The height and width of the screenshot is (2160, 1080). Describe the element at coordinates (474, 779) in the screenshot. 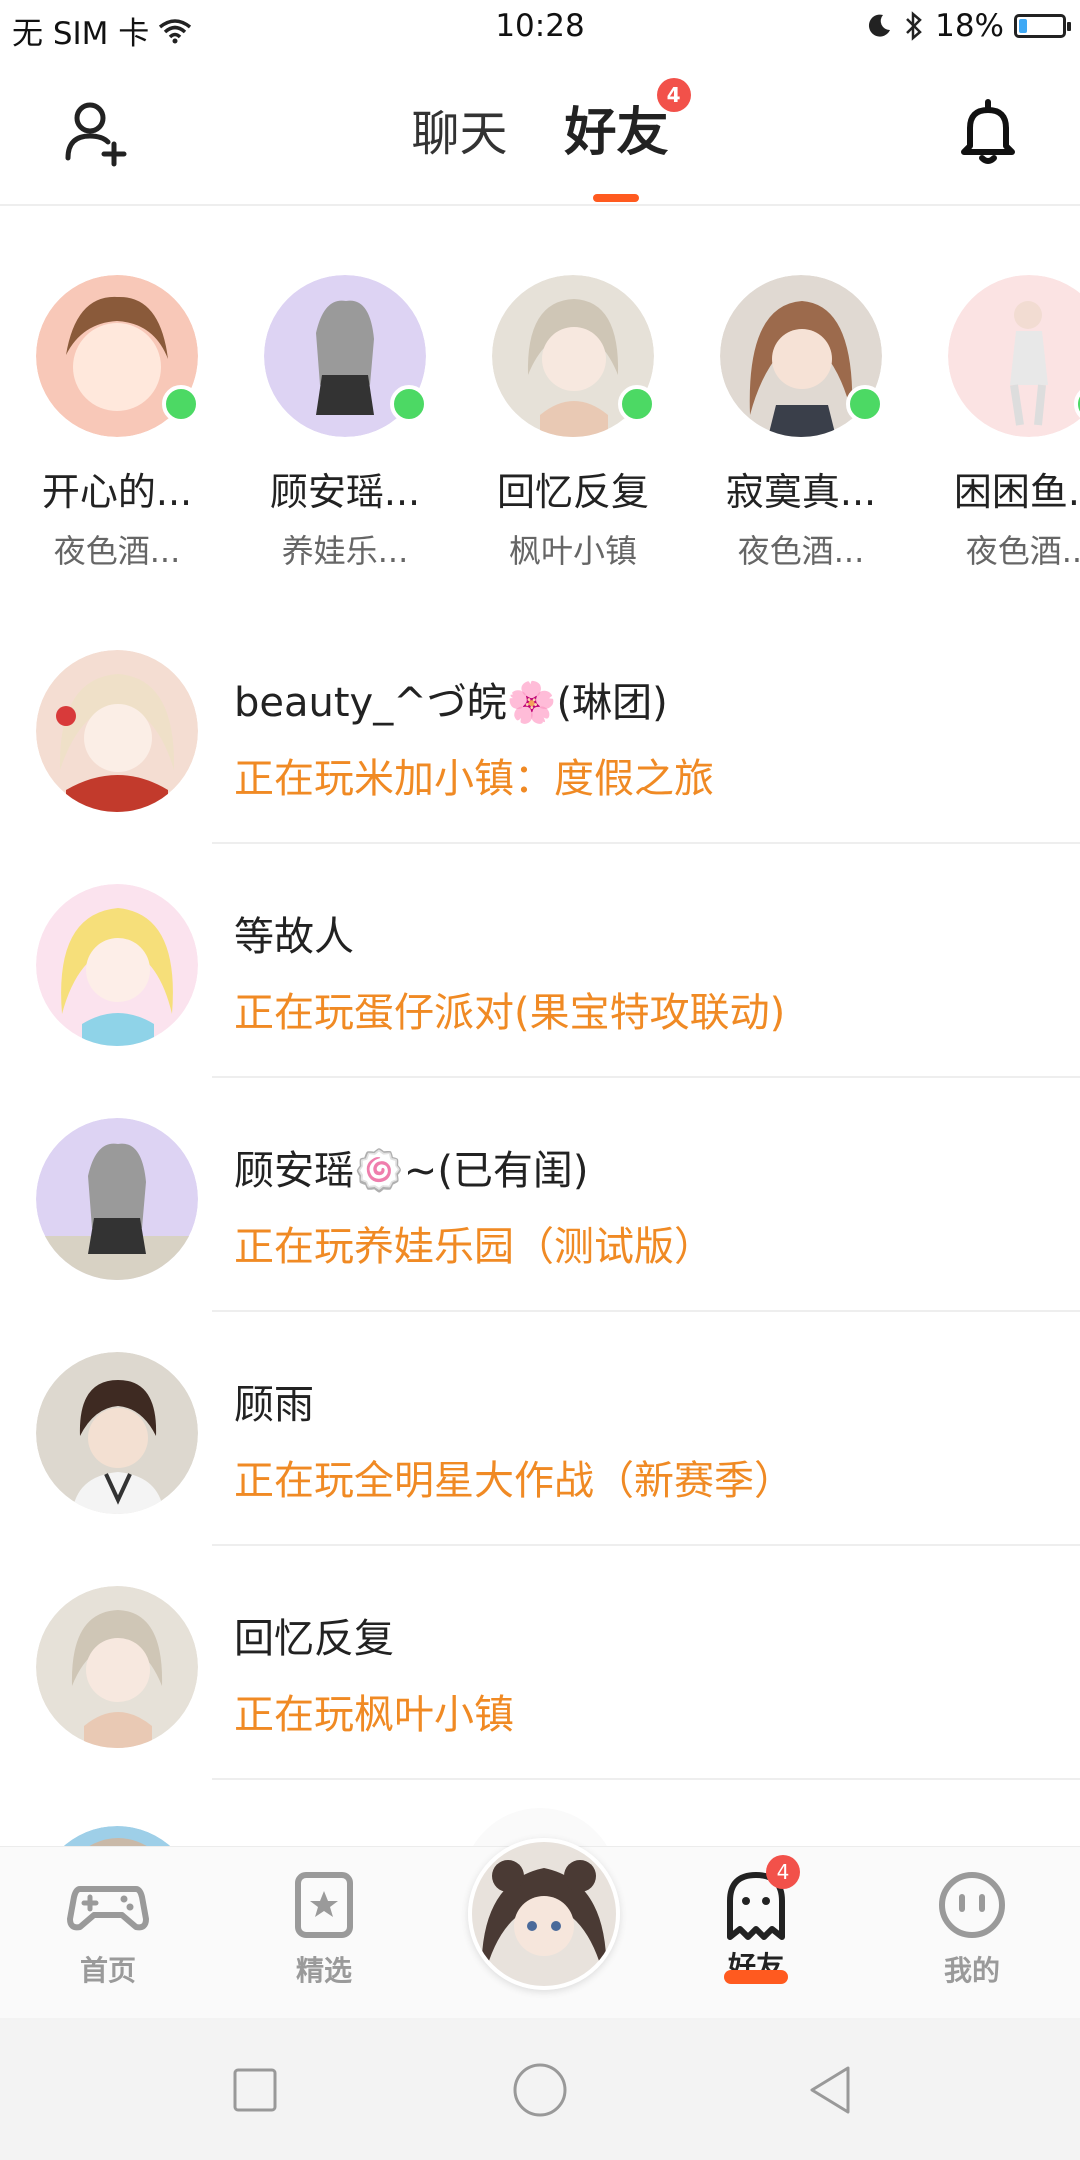

I see `friend-status: 正在玩米加小镇：度假之旅` at that location.